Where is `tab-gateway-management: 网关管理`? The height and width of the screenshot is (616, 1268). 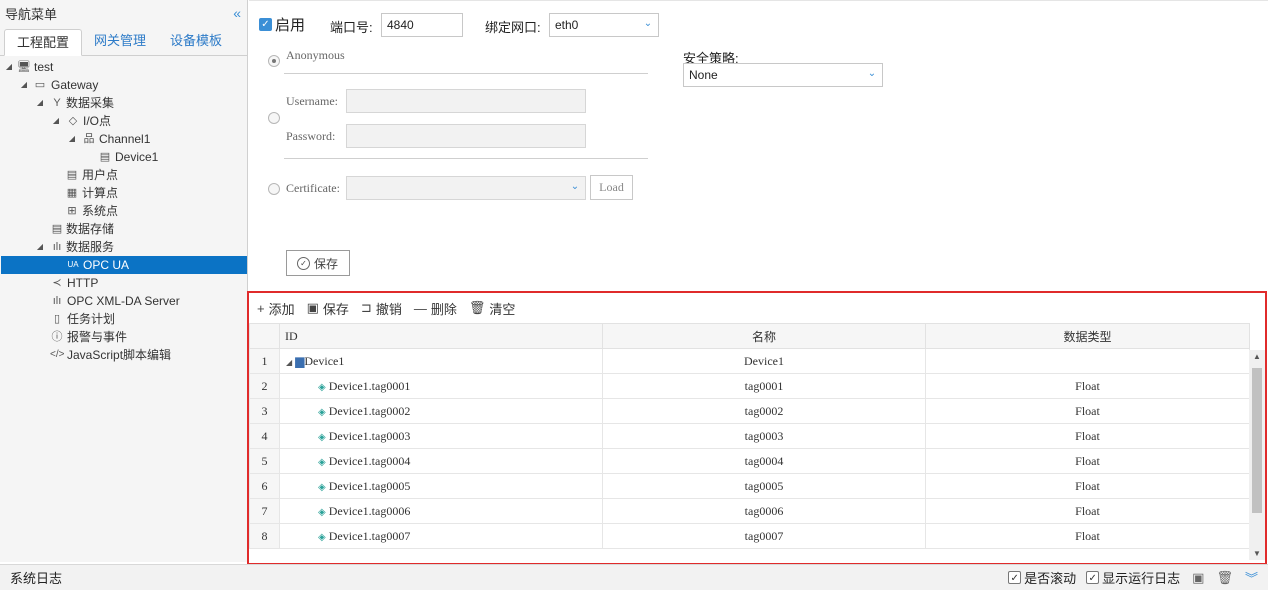
tab-gateway-management: 网关管理 is located at coordinates (120, 41).